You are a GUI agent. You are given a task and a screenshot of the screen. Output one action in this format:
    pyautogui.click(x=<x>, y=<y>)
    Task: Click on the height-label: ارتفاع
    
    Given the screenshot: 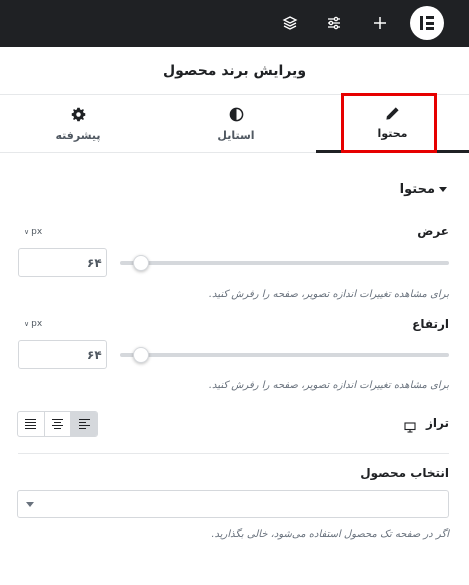 What is the action you would take?
    pyautogui.click(x=430, y=324)
    